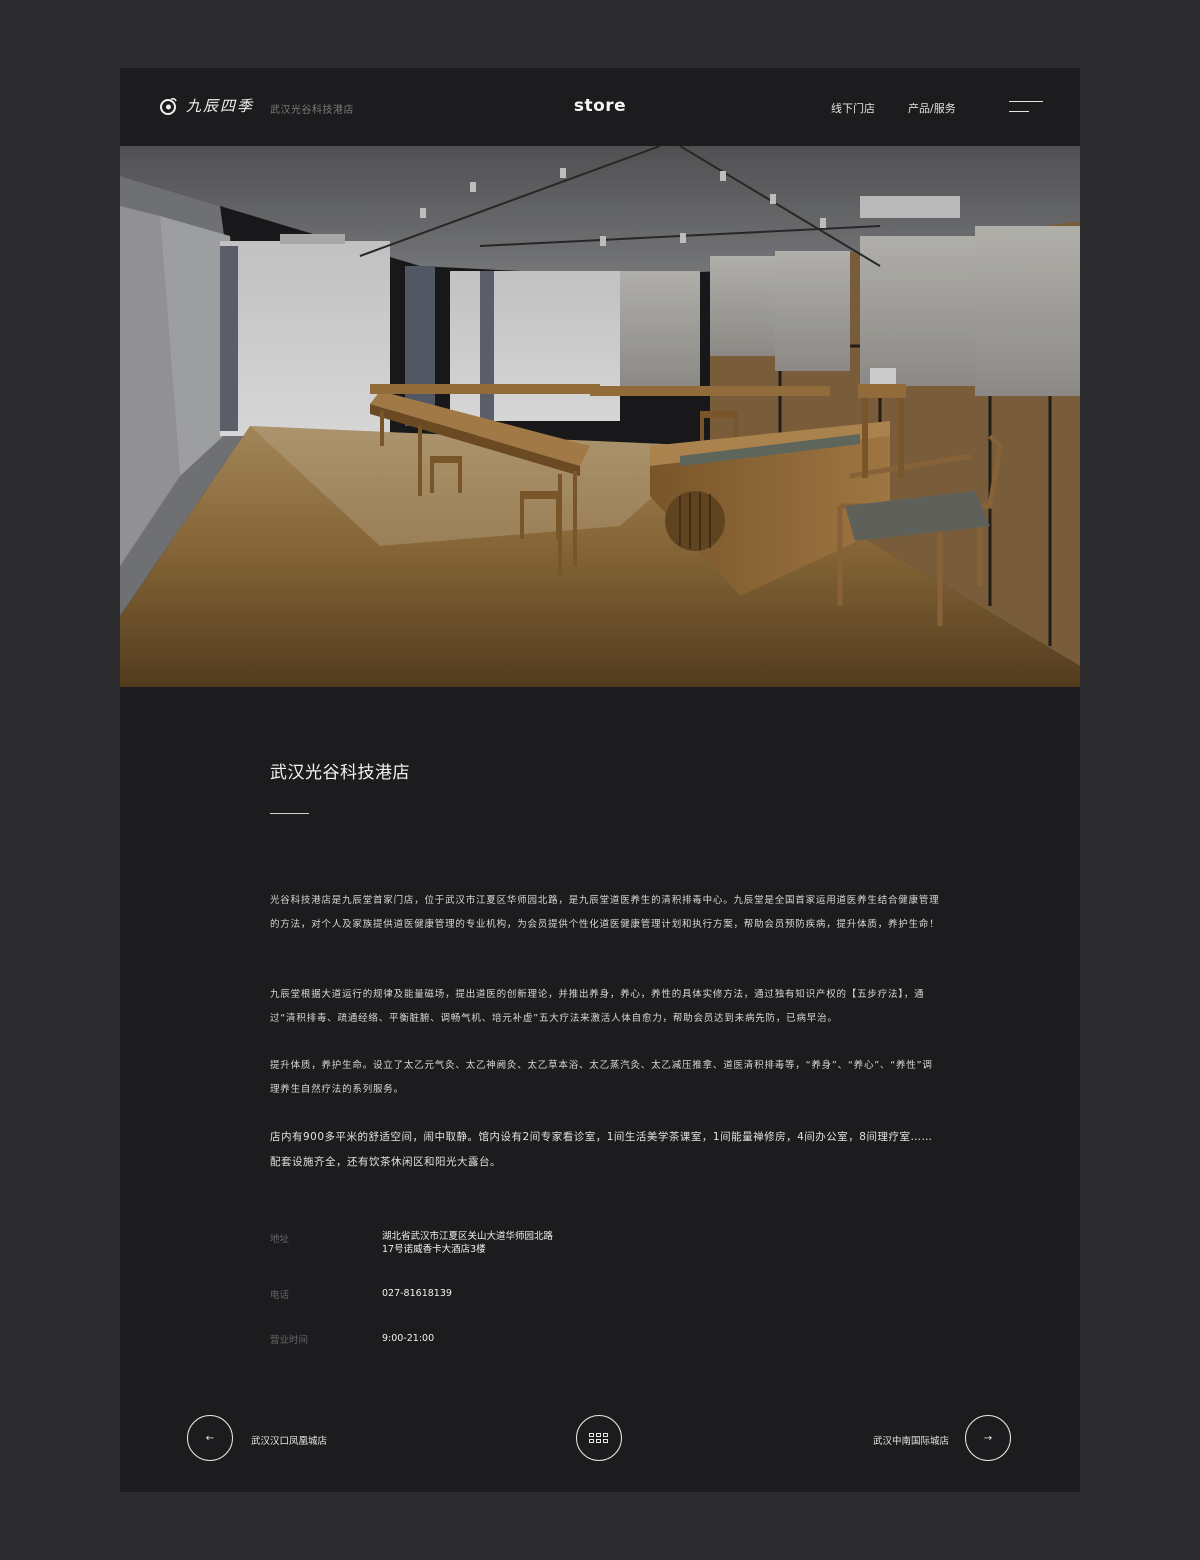  What do you see at coordinates (408, 1338) in the screenshot?
I see `hours-value: 9:00-21:00` at bounding box center [408, 1338].